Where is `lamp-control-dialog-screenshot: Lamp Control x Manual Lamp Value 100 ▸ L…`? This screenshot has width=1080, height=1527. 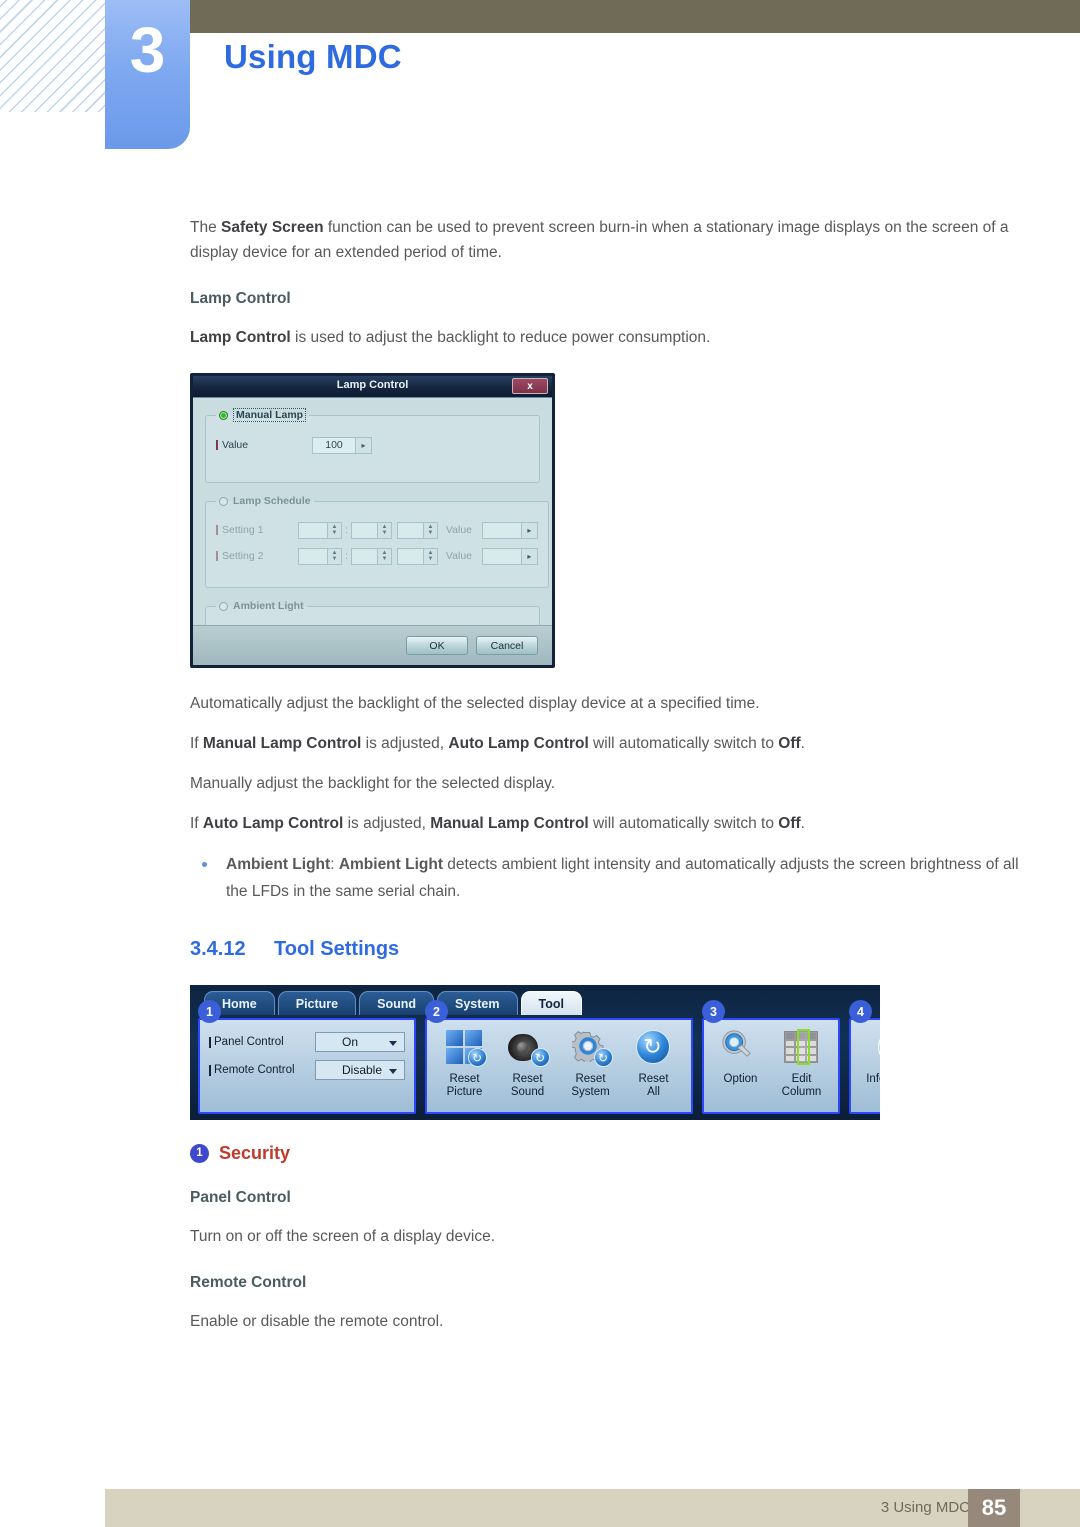 lamp-control-dialog-screenshot: Lamp Control x Manual Lamp Value 100 ▸ L… is located at coordinates (372, 520).